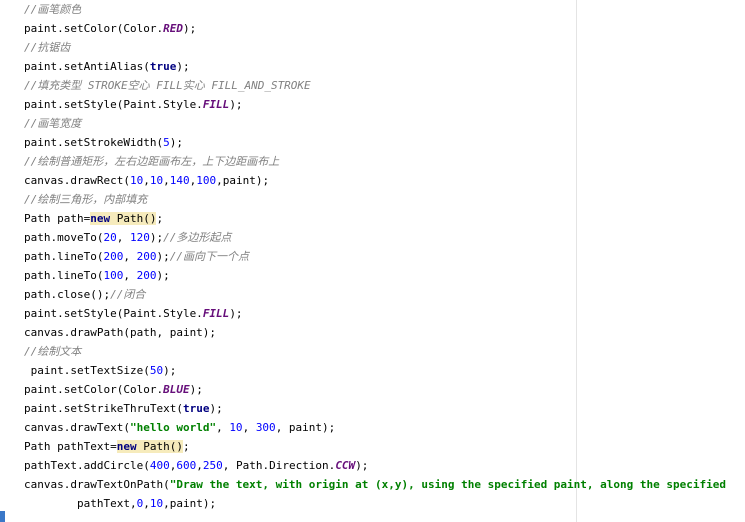 The height and width of the screenshot is (522, 745). What do you see at coordinates (139, 237) in the screenshot?
I see `code-token: 120` at bounding box center [139, 237].